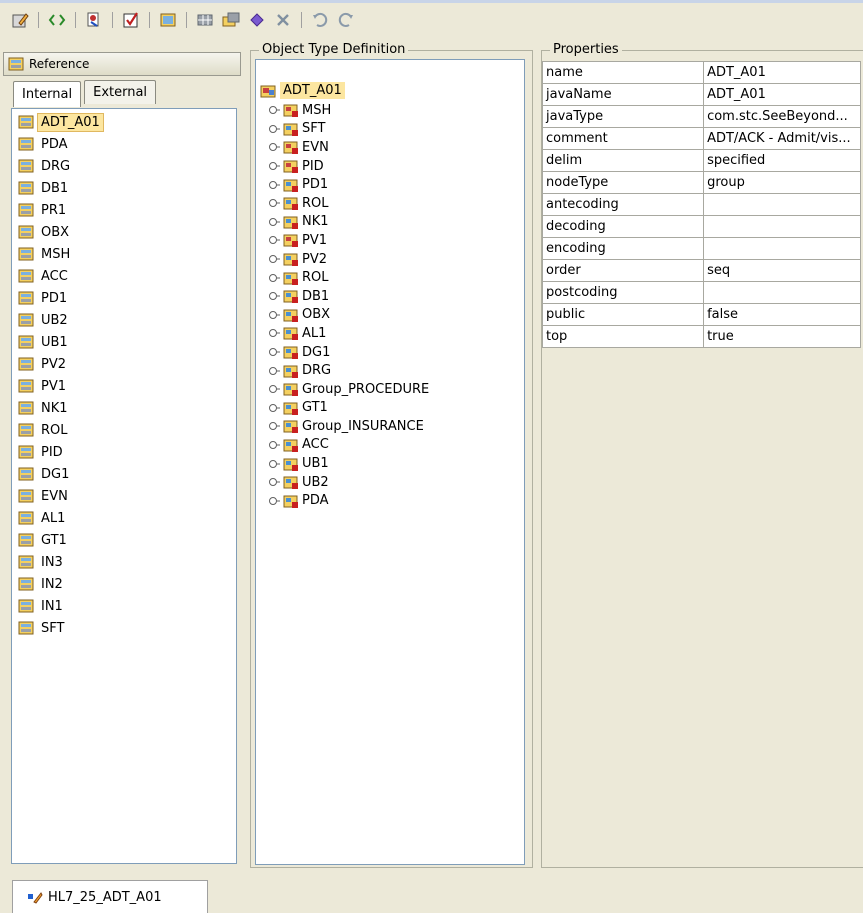 This screenshot has height=913, width=863. I want to click on reference-list-item: DRG, so click(124, 166).